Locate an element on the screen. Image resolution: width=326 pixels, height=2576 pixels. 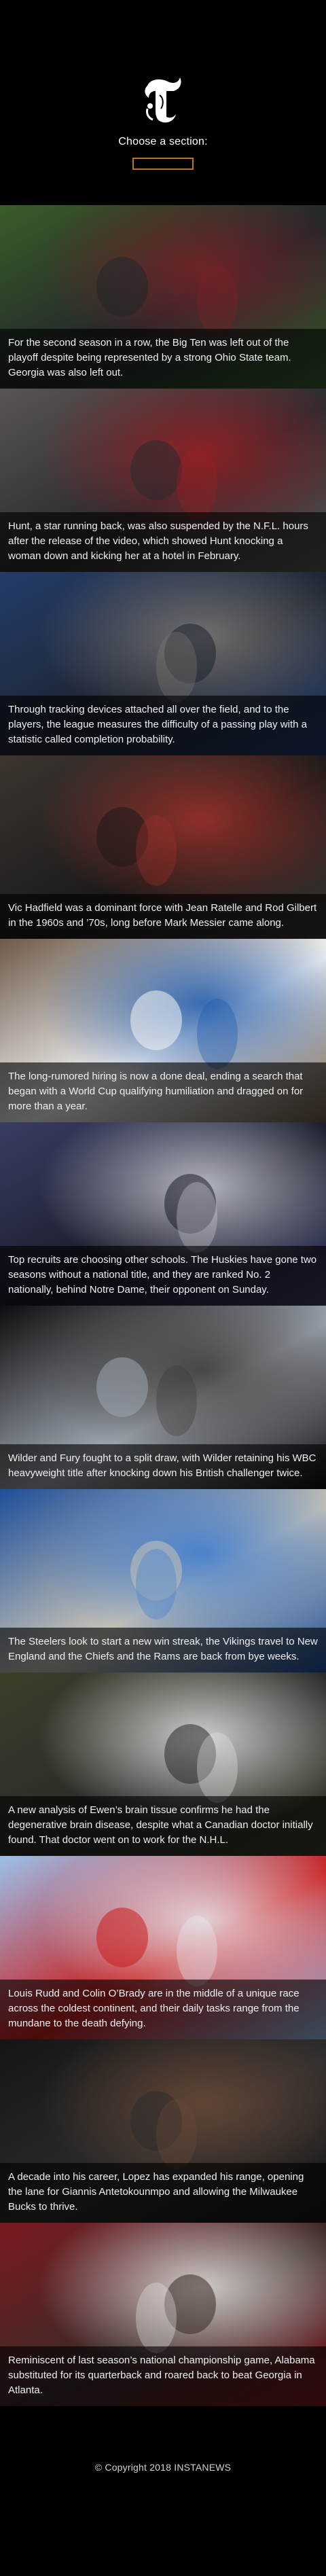
site-footer: © Copyright 2018 INSTANEWS is located at coordinates (163, 2467).